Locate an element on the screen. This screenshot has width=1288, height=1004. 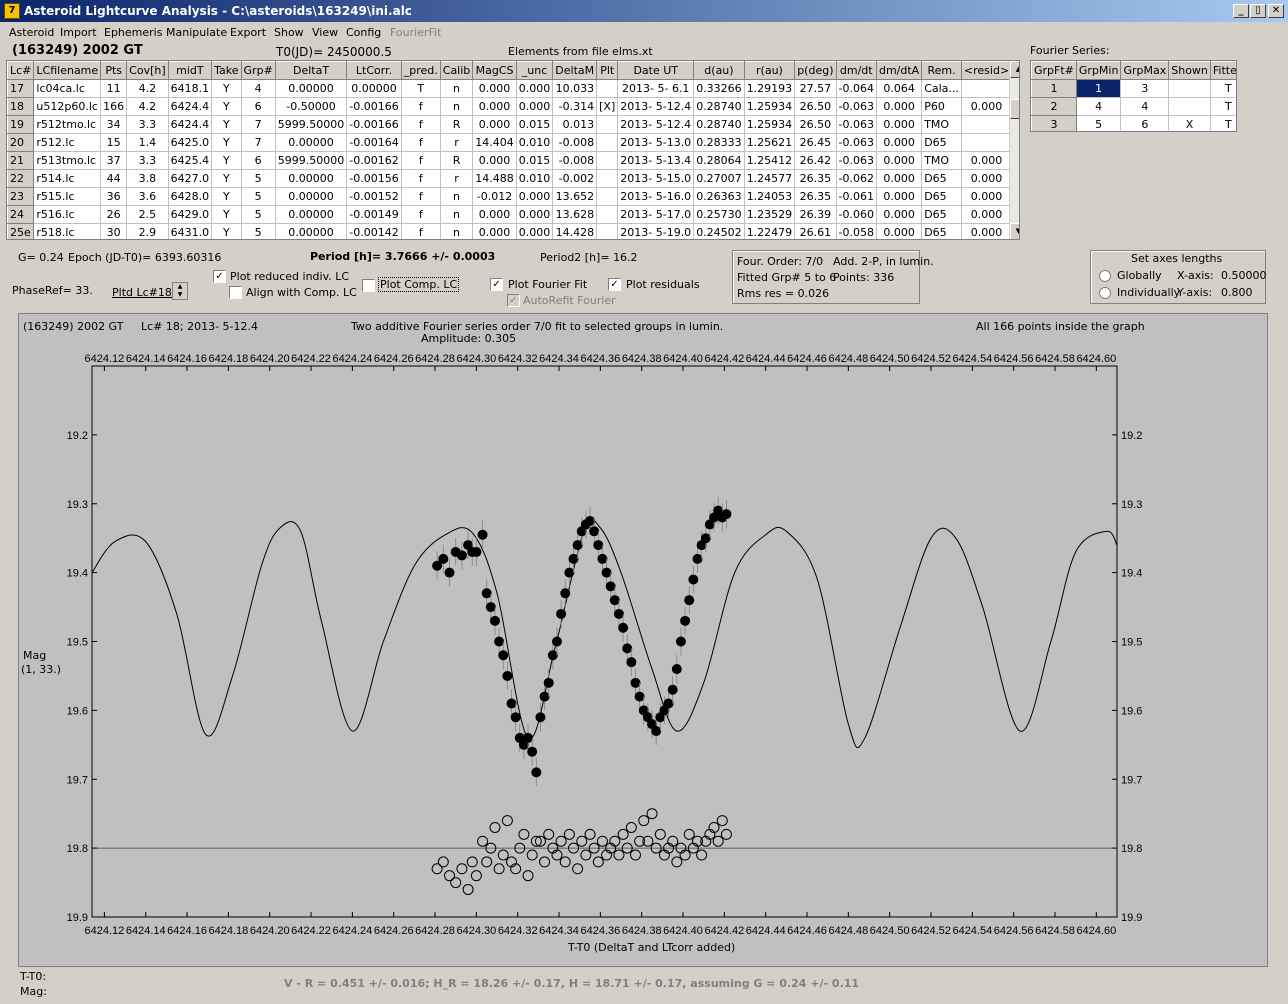
table-cell: -0.061 is located at coordinates (856, 196).